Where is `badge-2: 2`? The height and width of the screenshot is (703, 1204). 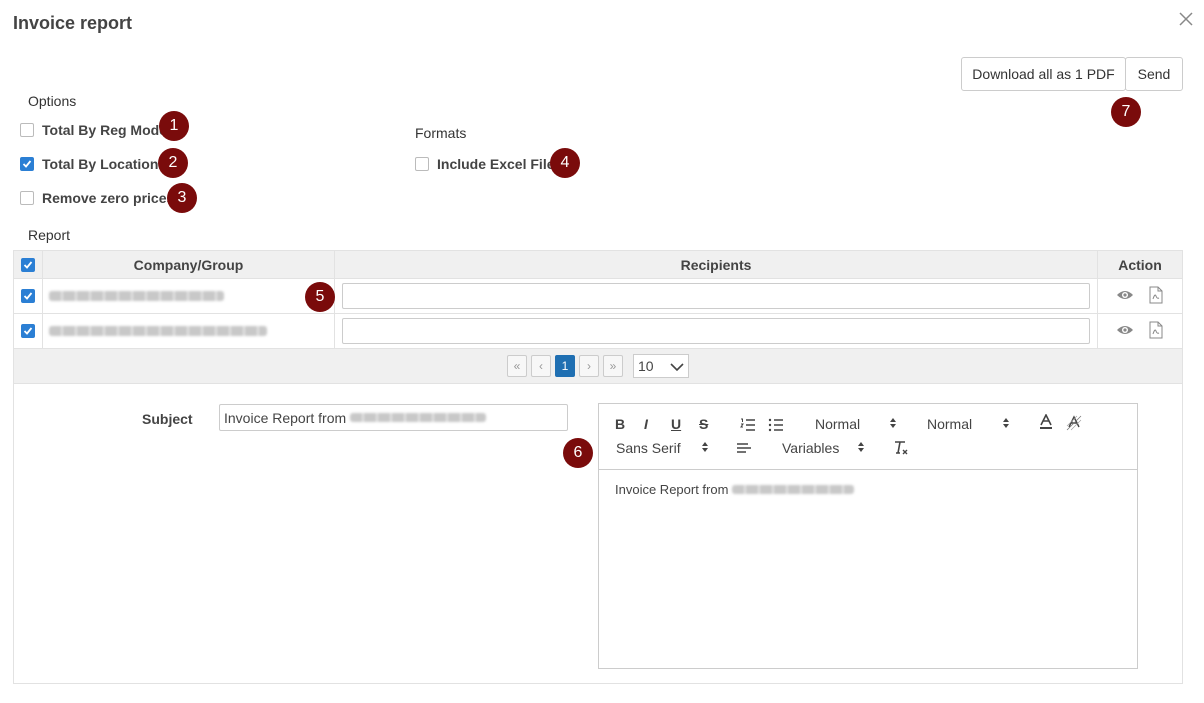 badge-2: 2 is located at coordinates (173, 163).